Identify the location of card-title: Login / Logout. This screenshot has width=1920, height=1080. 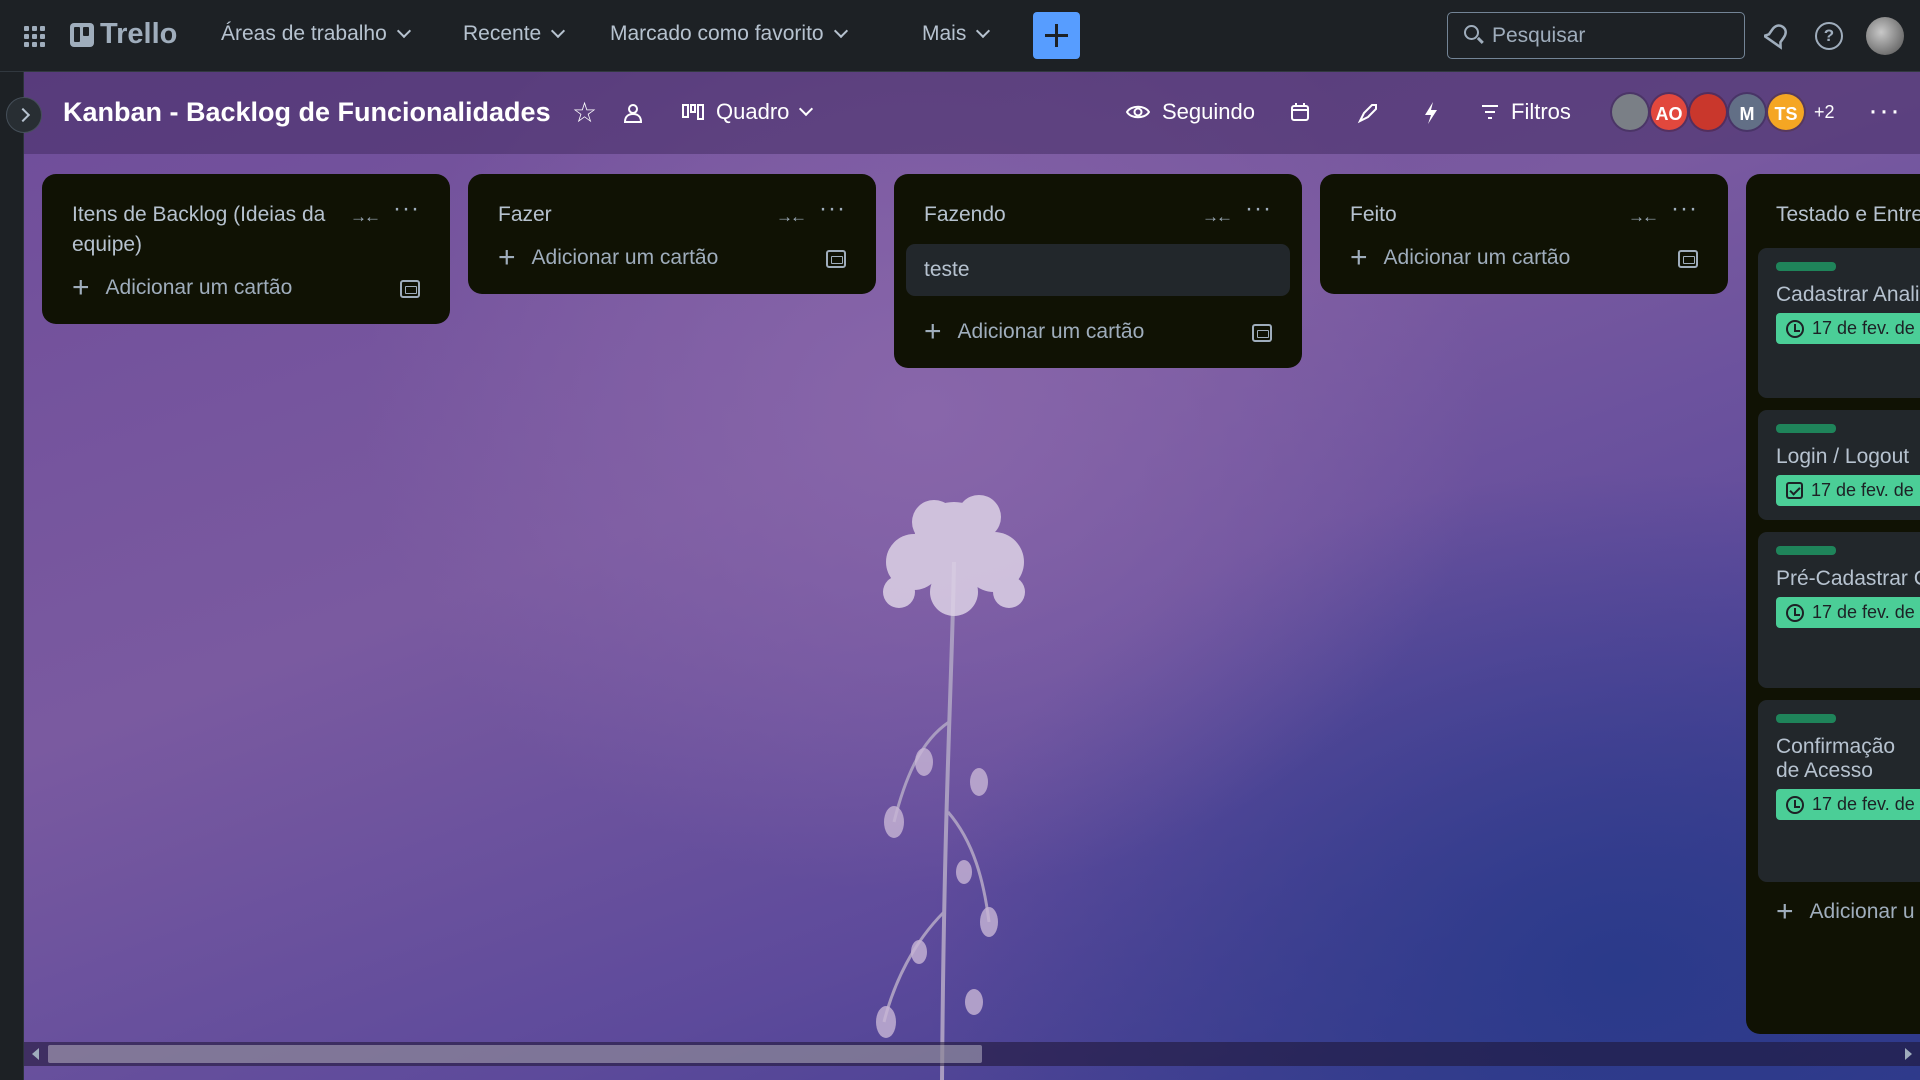
(1843, 456).